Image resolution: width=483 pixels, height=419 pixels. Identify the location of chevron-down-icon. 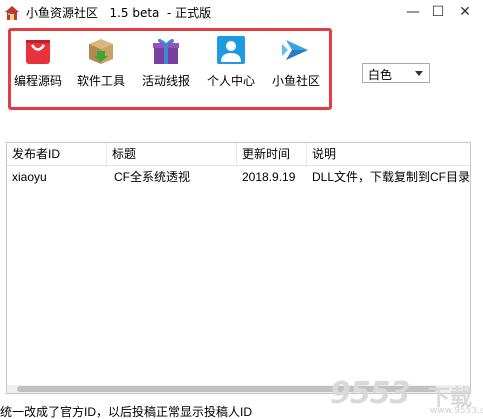
(419, 73).